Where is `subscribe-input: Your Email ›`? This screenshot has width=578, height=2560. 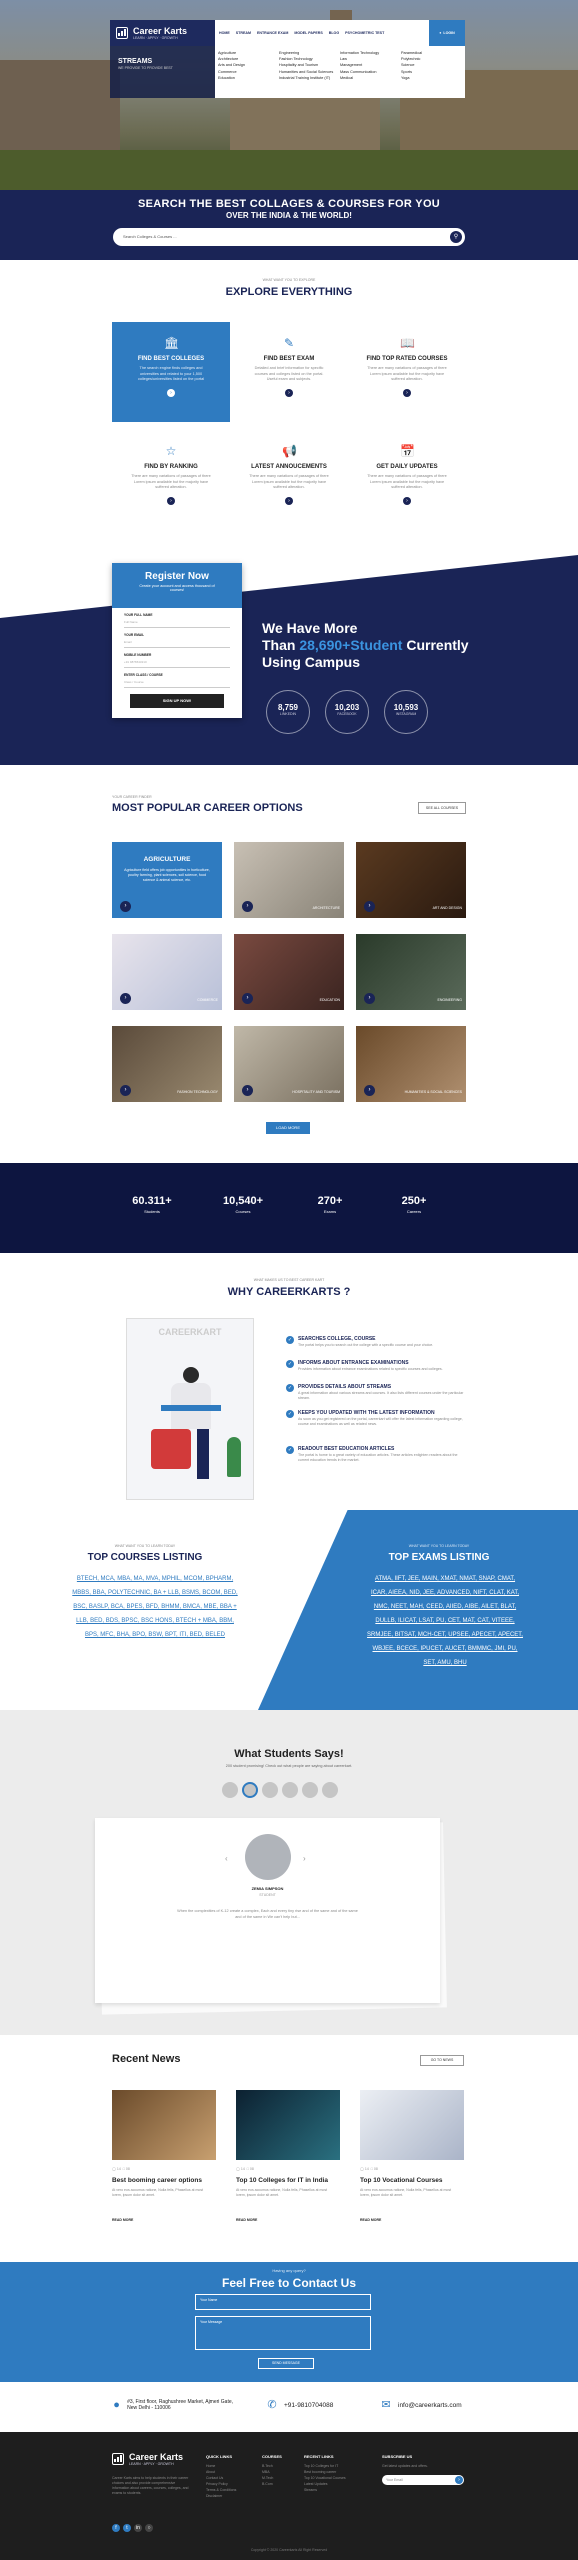
subscribe-input: Your Email › is located at coordinates (423, 2480).